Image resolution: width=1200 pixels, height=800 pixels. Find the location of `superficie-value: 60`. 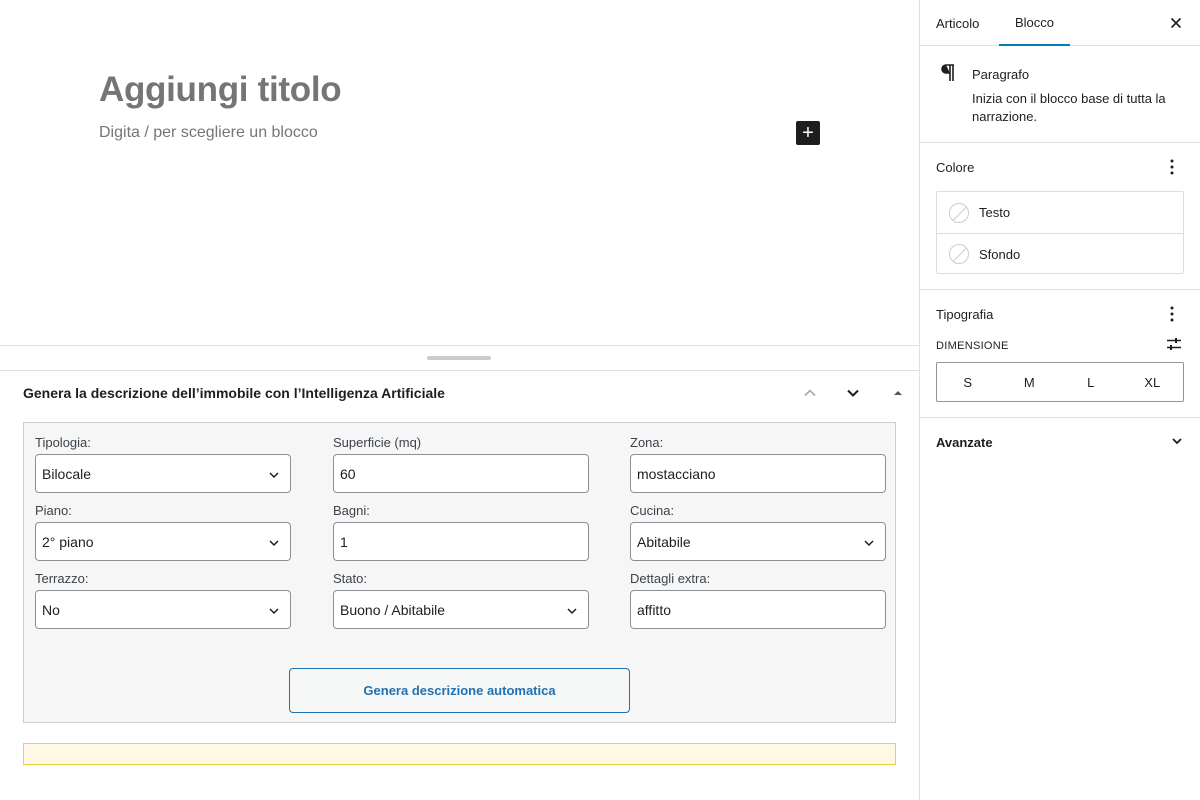

superficie-value: 60 is located at coordinates (348, 473).